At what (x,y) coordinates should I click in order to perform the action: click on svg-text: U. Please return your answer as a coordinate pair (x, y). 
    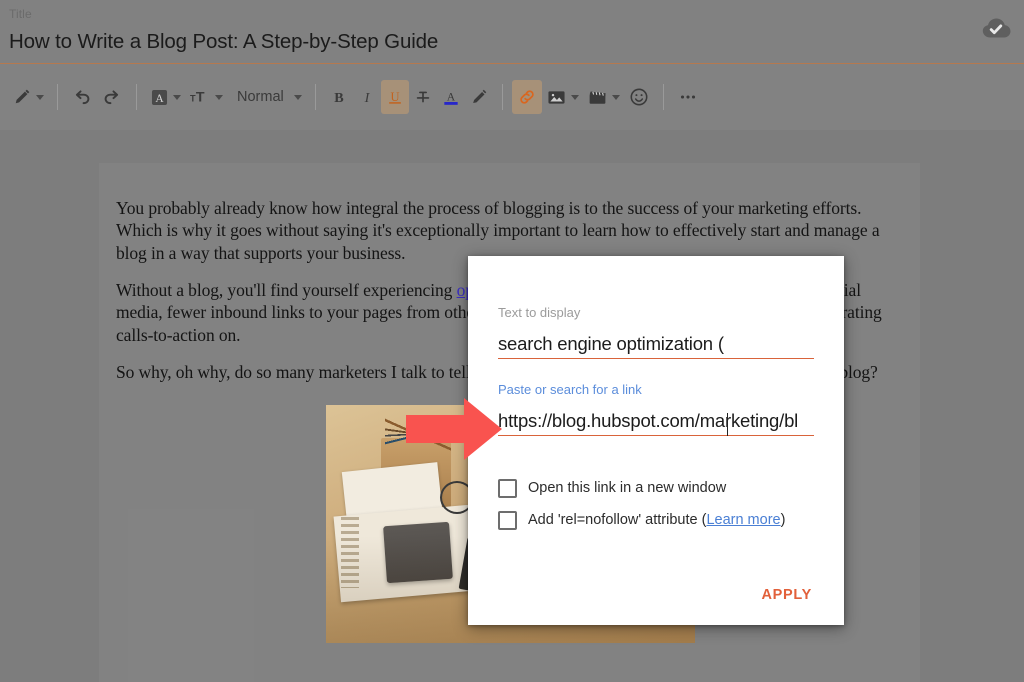
    Looking at the image, I should click on (394, 97).